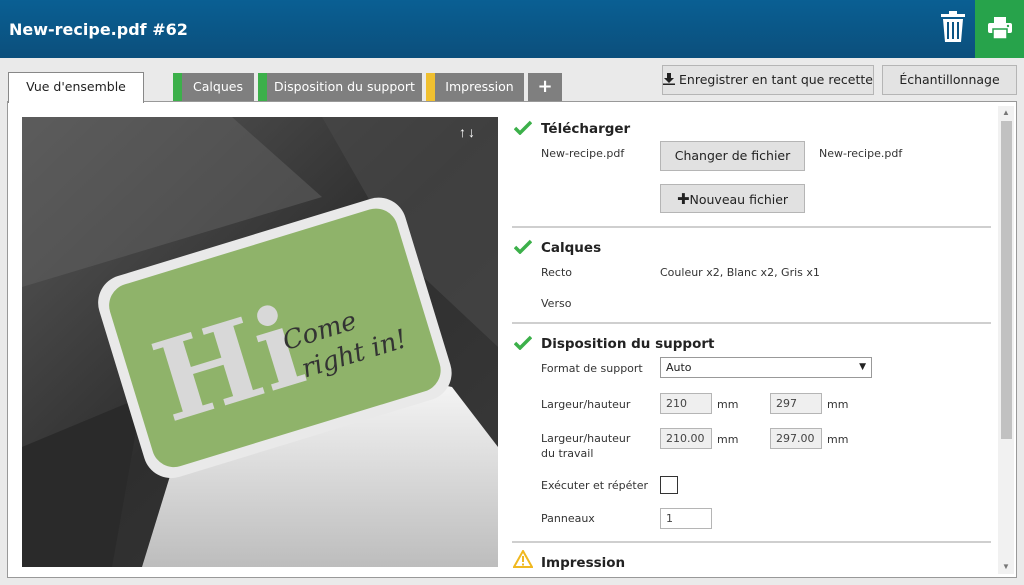 This screenshot has width=1024, height=585. I want to click on trash-icon, so click(953, 26).